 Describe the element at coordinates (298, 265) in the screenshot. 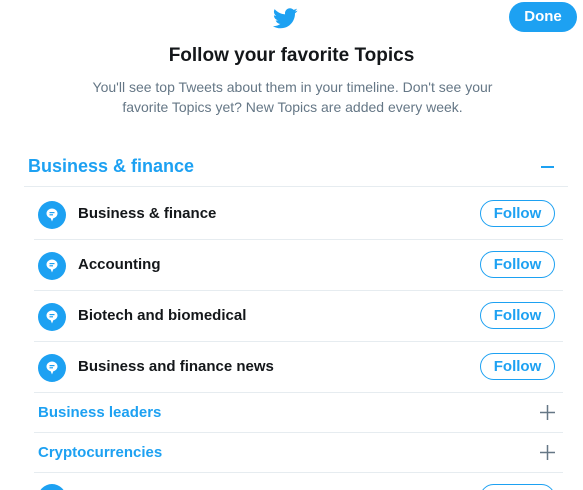

I see `topic-row: Accounting Follow` at that location.